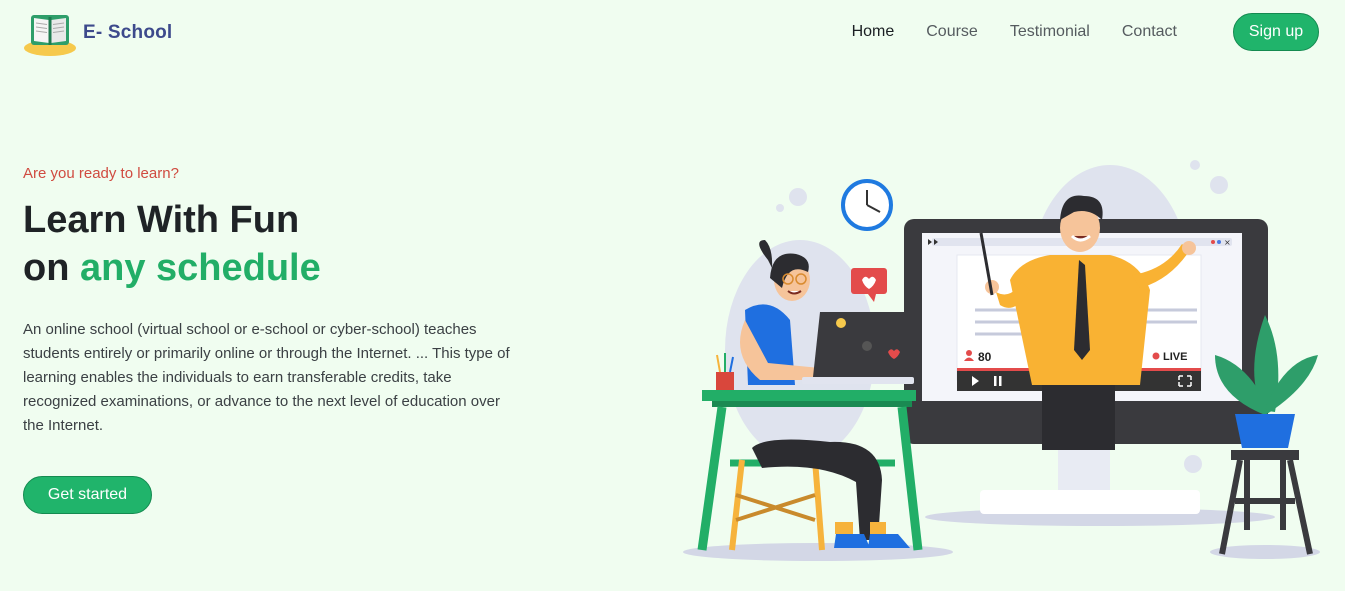 This screenshot has width=1345, height=591. I want to click on pause-icon, so click(995, 381).